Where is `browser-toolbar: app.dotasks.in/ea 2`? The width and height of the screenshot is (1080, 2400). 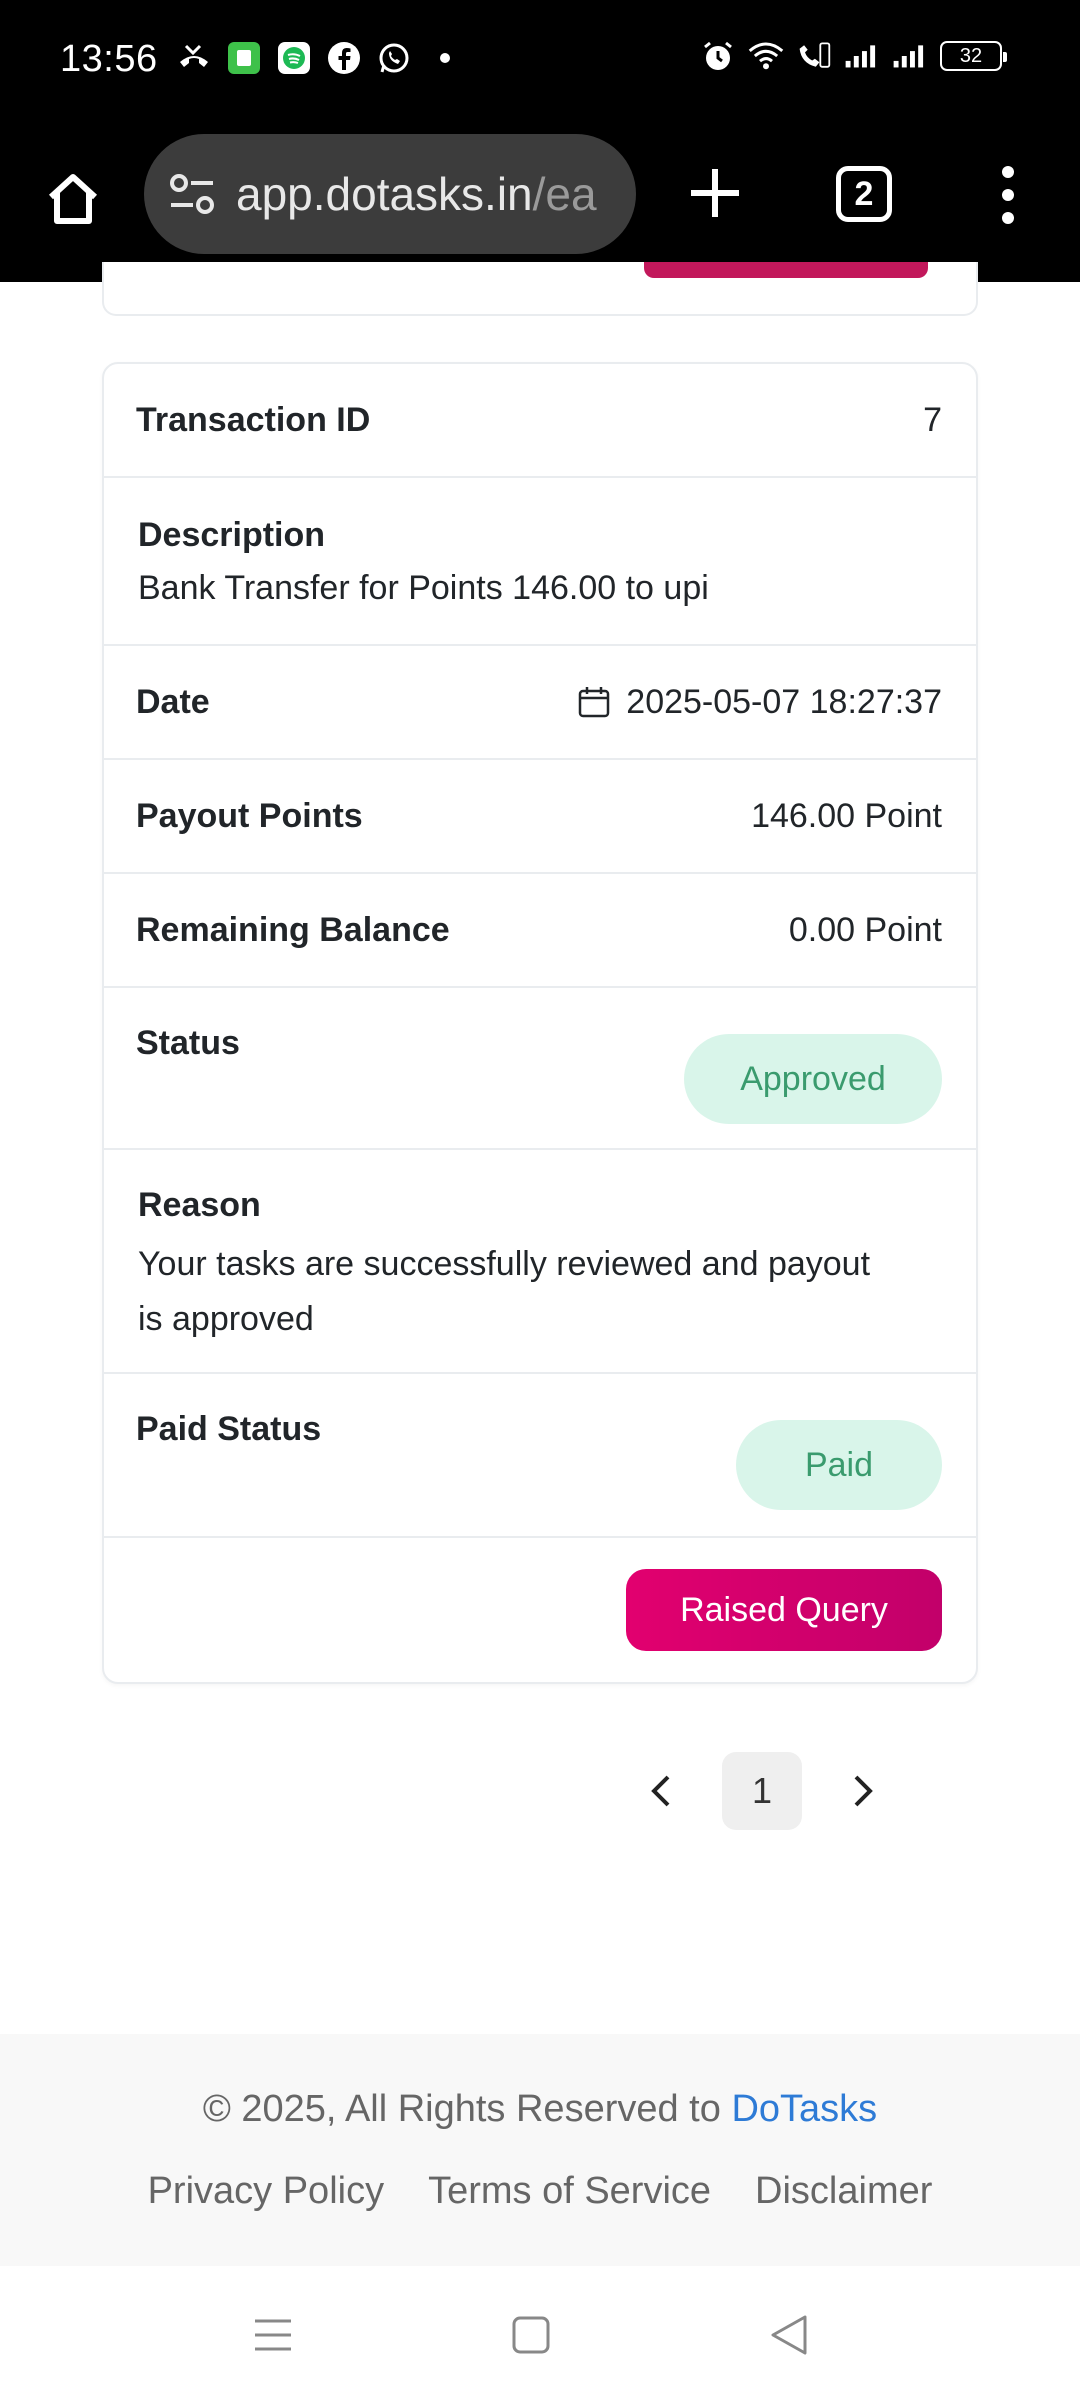
browser-toolbar: app.dotasks.in/ea 2 is located at coordinates (540, 204).